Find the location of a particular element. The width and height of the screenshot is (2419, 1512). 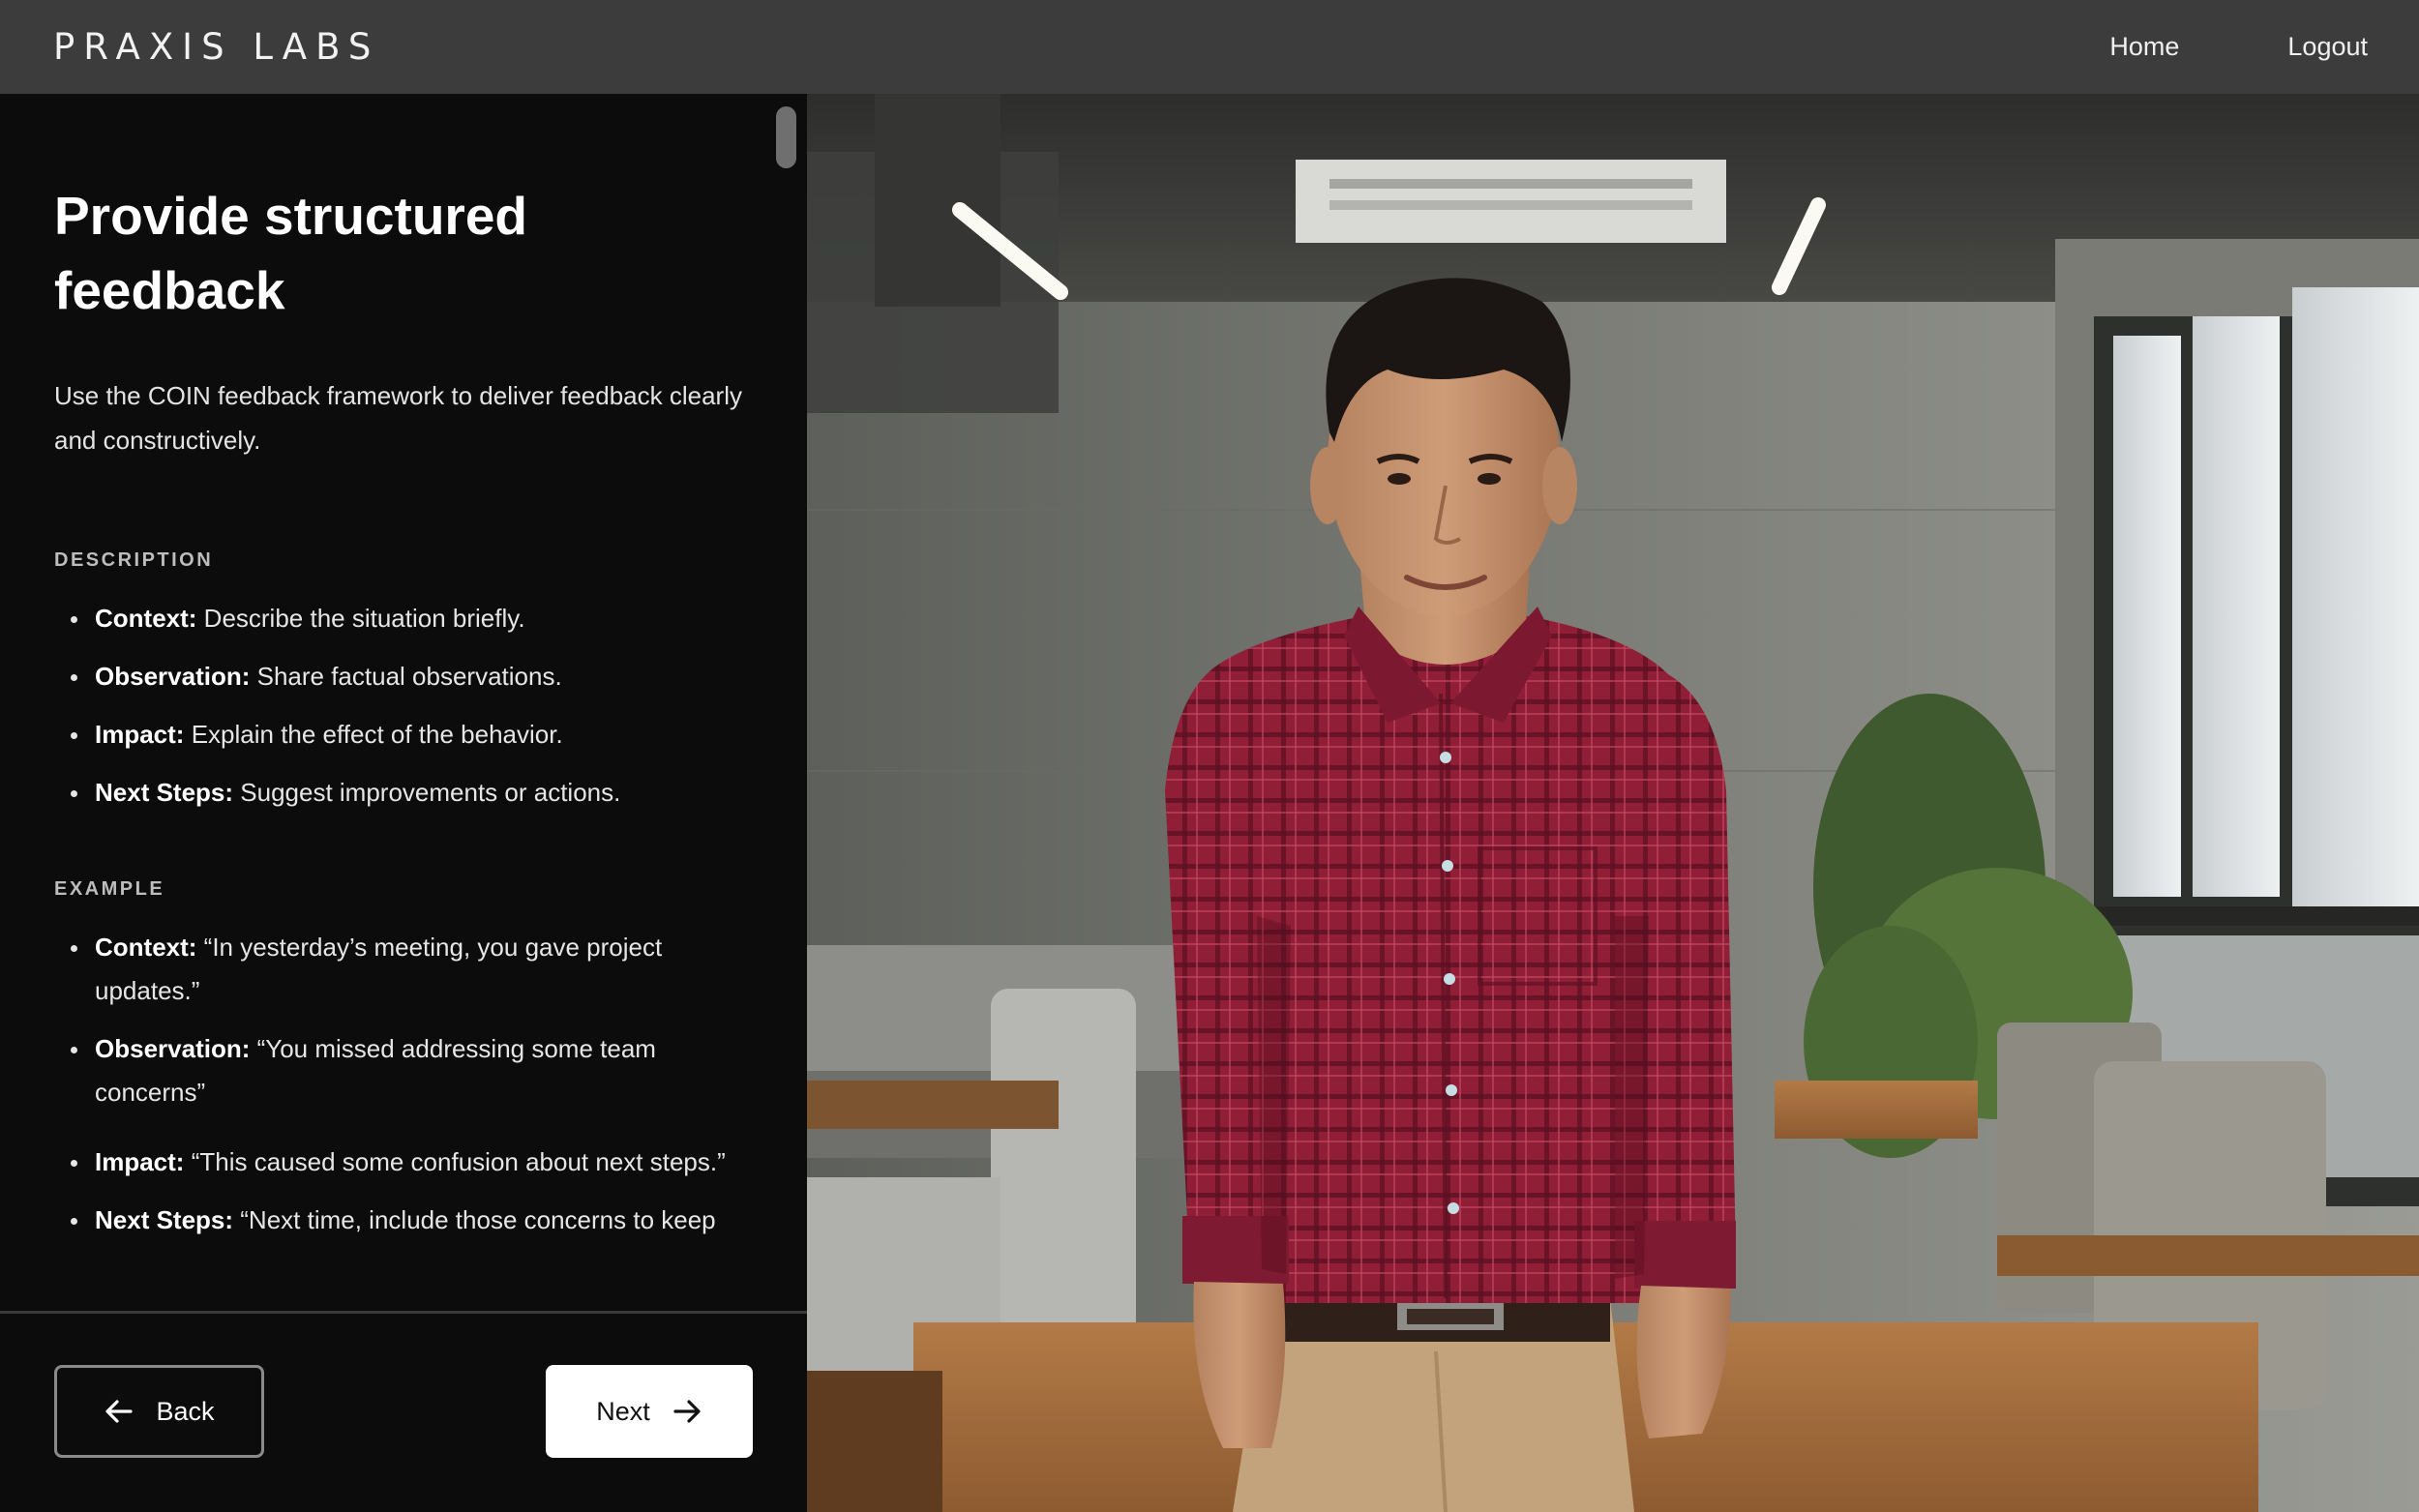

top-nav: Home Logout is located at coordinates (2239, 47).